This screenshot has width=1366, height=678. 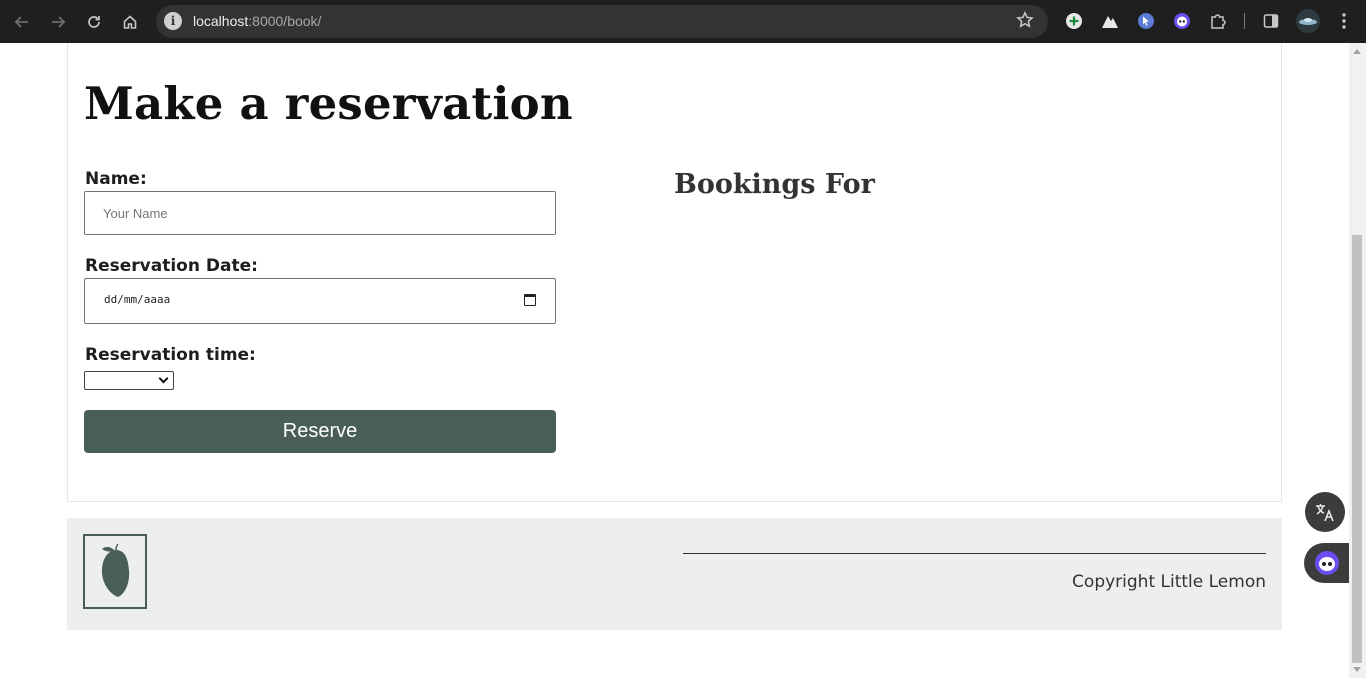 What do you see at coordinates (129, 380) in the screenshot?
I see `time-select` at bounding box center [129, 380].